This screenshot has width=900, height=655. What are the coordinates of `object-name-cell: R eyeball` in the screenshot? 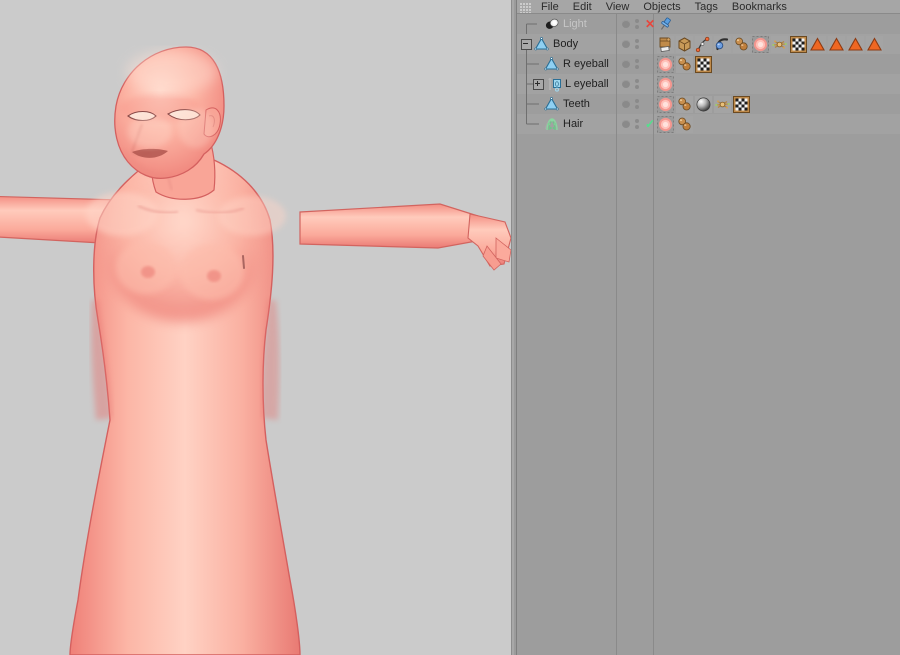 It's located at (566, 64).